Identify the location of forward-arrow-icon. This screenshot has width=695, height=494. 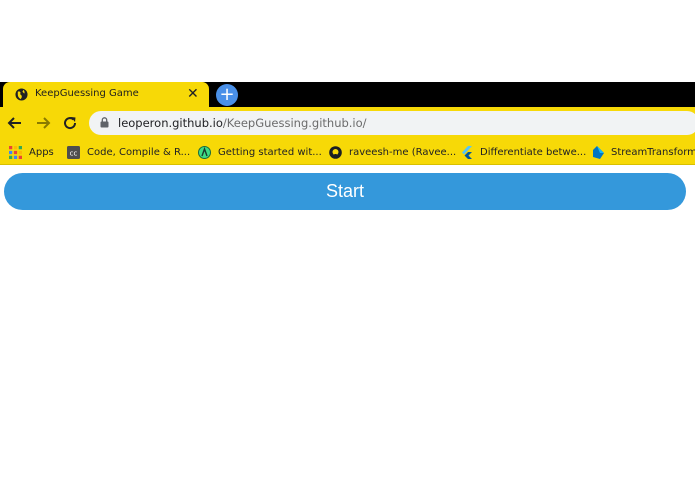
(43, 123).